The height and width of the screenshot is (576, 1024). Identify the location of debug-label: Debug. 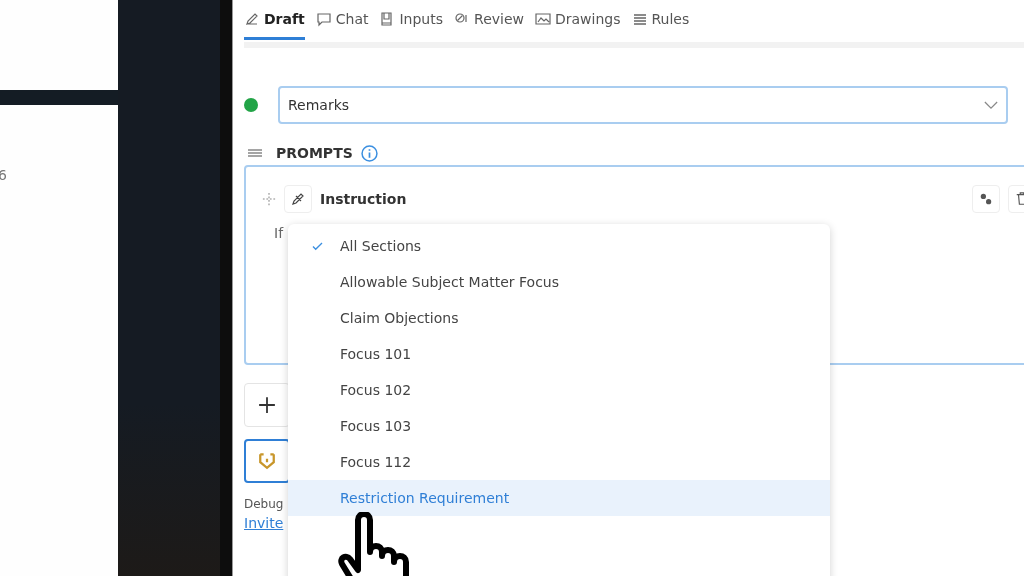
(264, 504).